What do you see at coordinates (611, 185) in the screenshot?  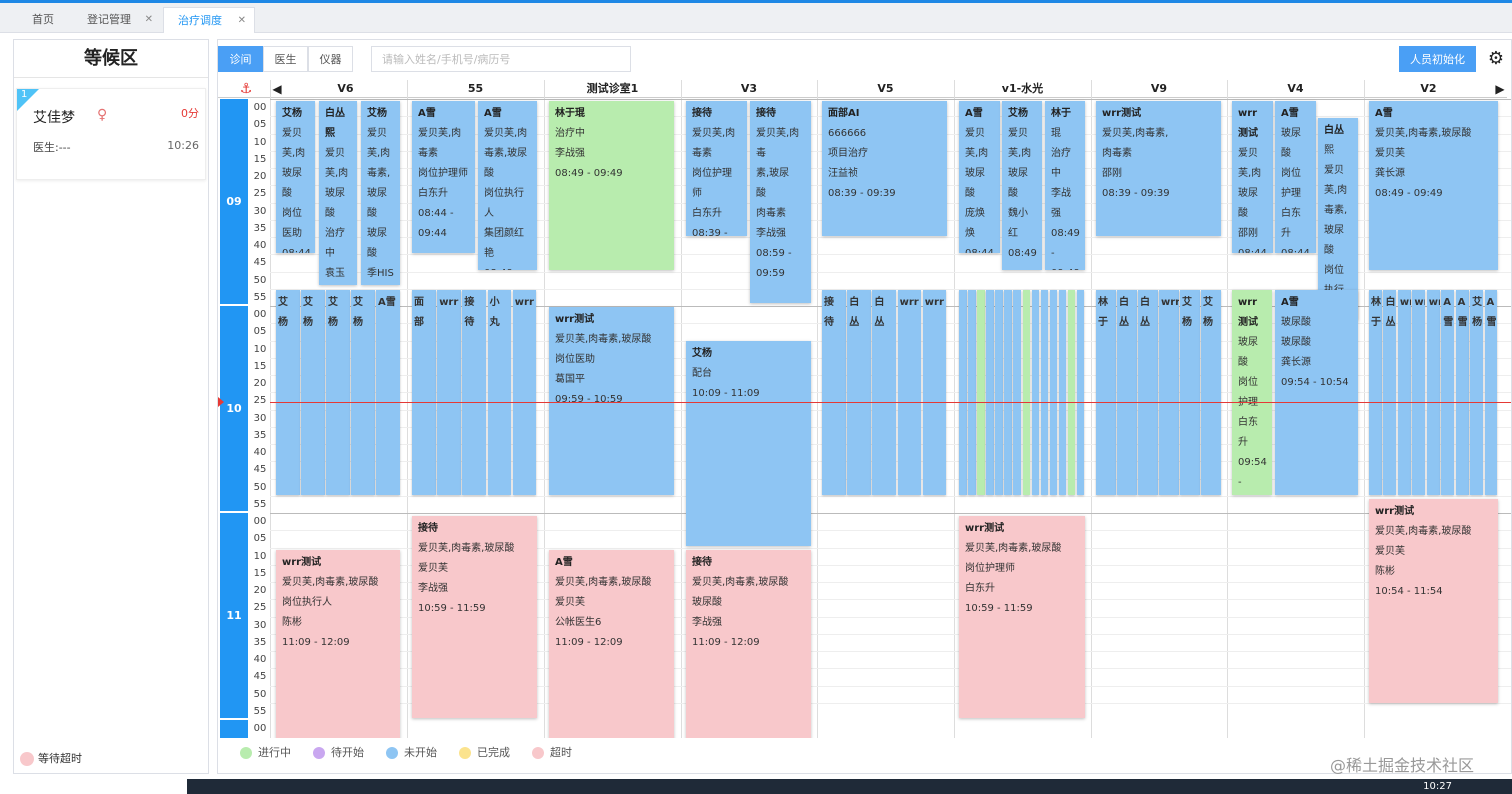 I see `appointment-card: 林于琨 治疗中 李战强 08:49 - 09:49` at bounding box center [611, 185].